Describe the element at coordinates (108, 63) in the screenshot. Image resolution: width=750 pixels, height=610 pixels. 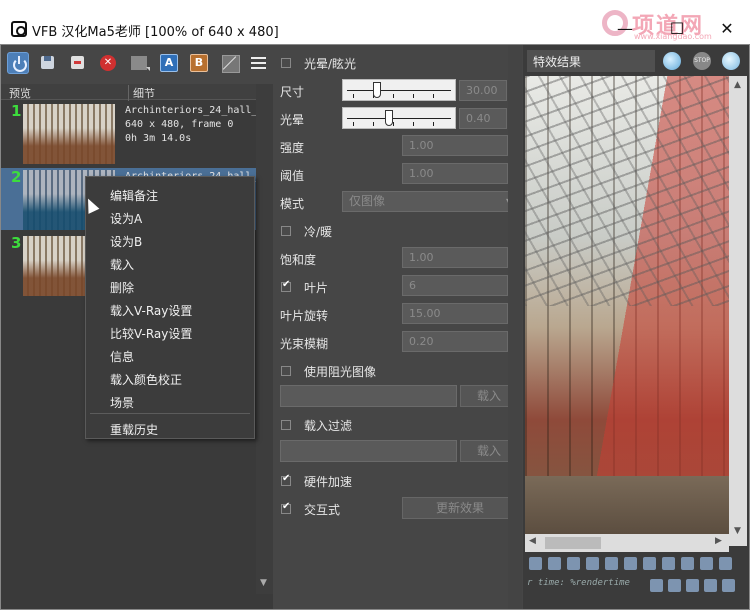
I see `clear-icon` at that location.